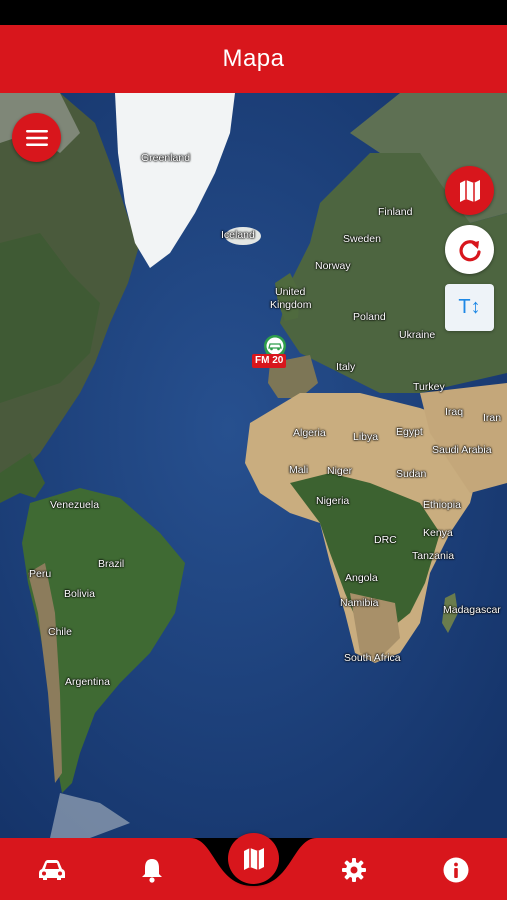 The height and width of the screenshot is (900, 507). Describe the element at coordinates (411, 474) in the screenshot. I see `map-label-sudan: Sudan` at that location.